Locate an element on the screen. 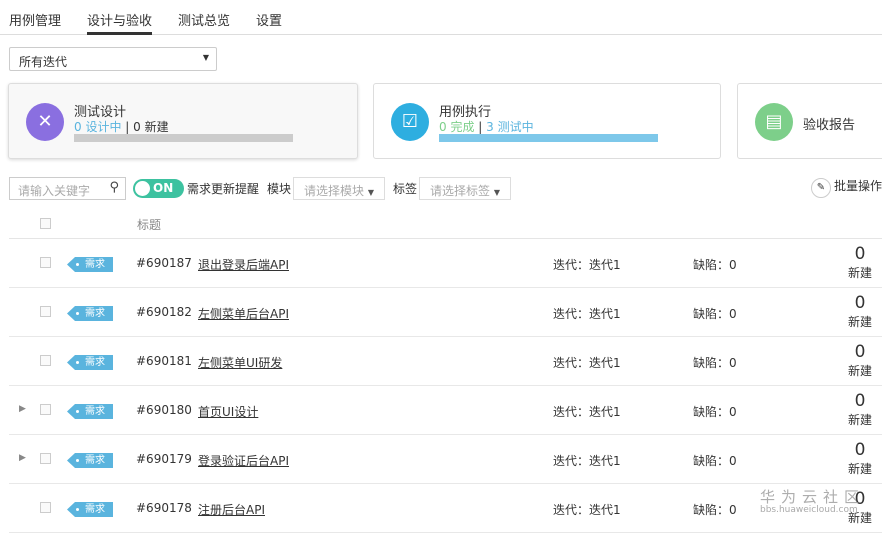 The width and height of the screenshot is (882, 533). watermark: 华为云社区 is located at coordinates (813, 497).